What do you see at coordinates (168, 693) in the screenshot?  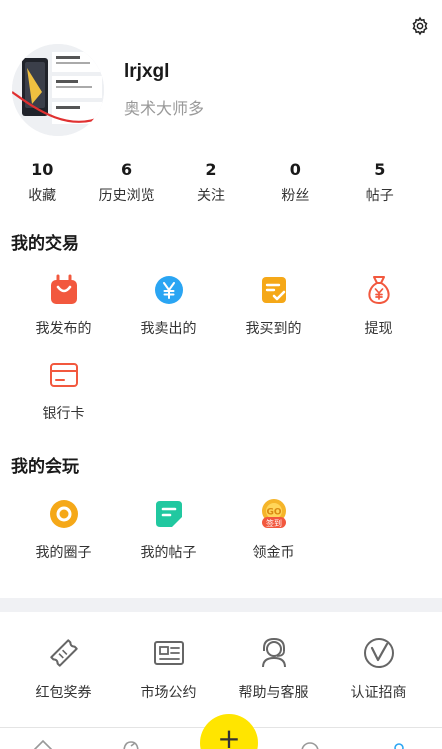 I see `service-label: 市场公约` at bounding box center [168, 693].